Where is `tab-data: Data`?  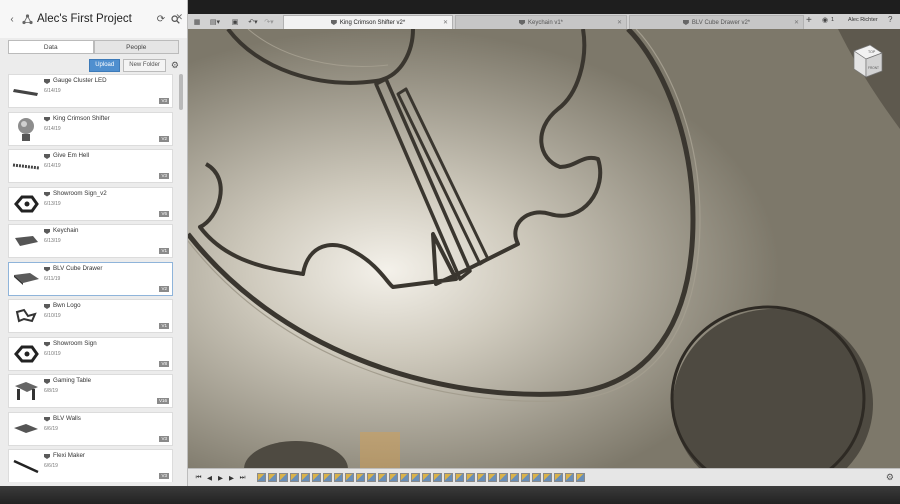 tab-data: Data is located at coordinates (51, 47).